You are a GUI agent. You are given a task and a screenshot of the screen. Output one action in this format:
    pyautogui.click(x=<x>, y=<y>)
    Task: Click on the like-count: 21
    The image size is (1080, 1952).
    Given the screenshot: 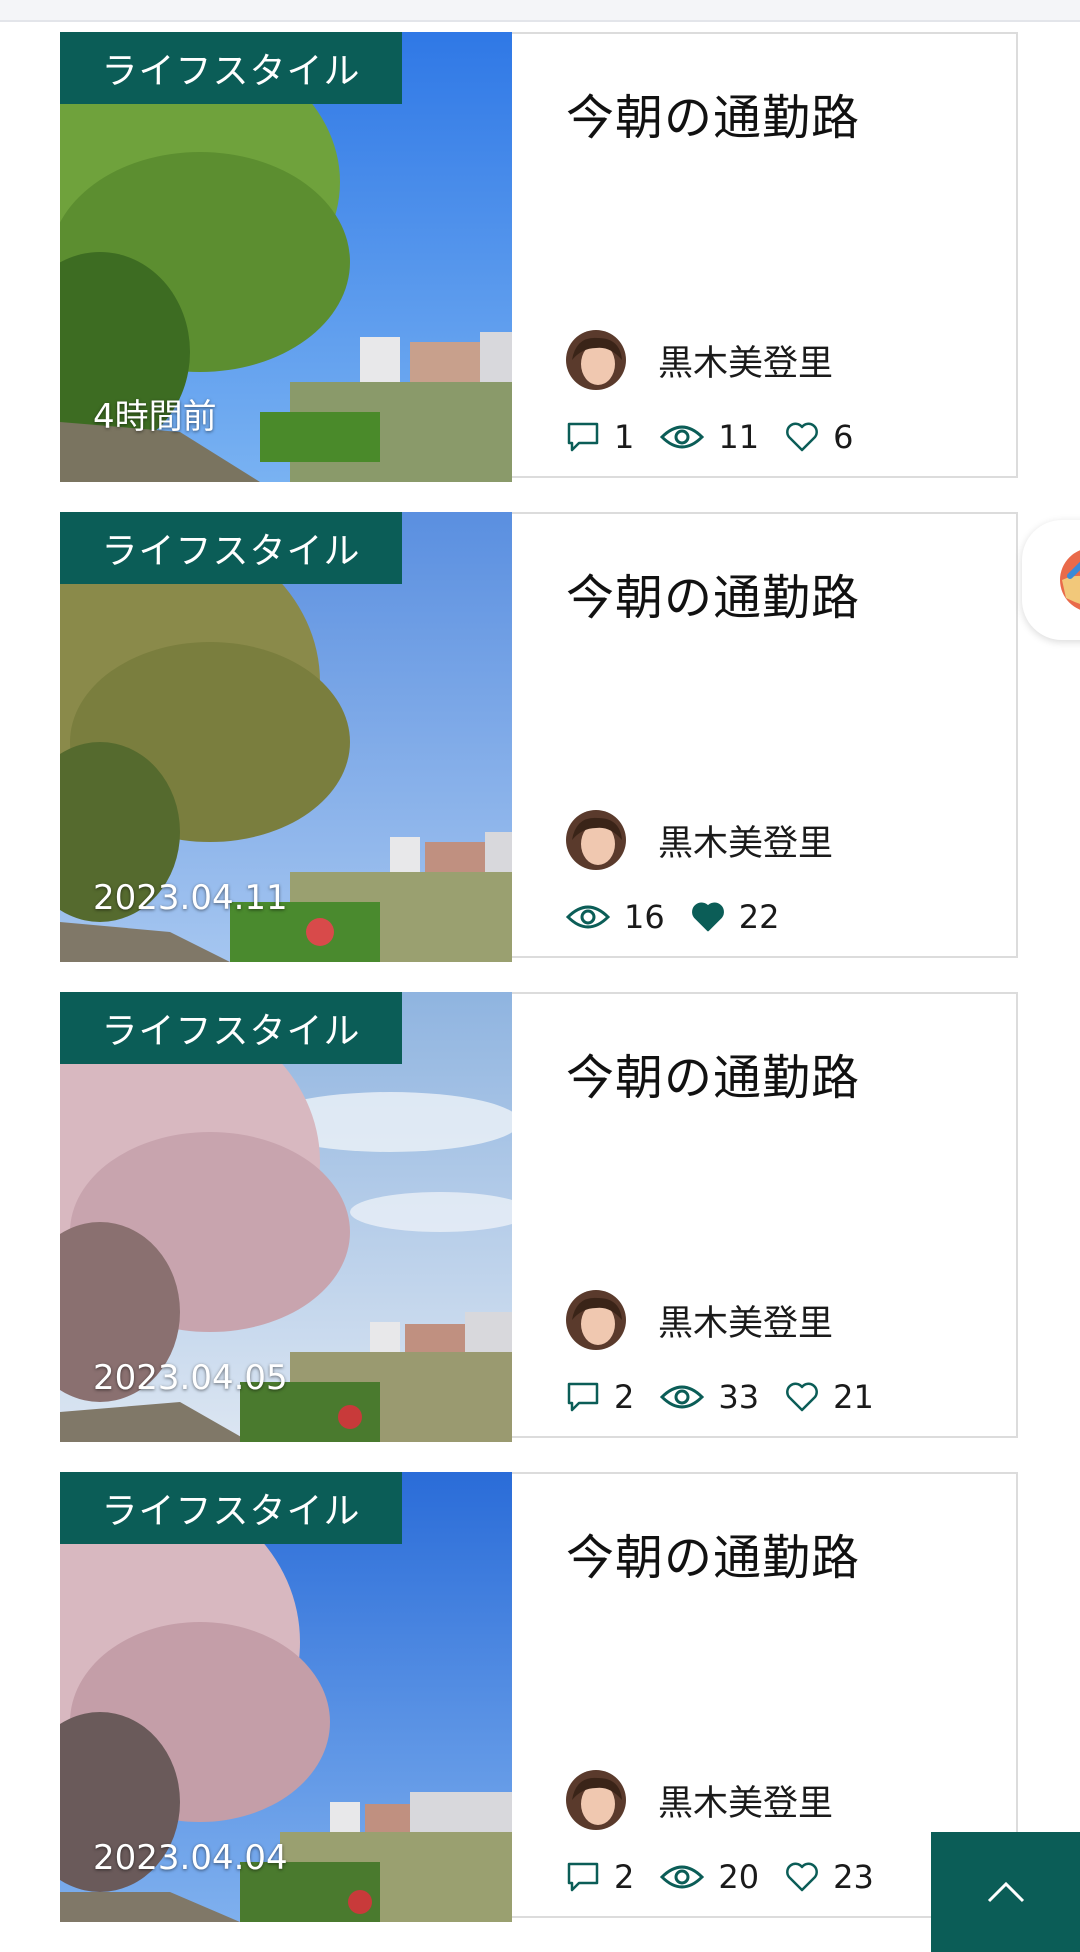 What is the action you would take?
    pyautogui.click(x=829, y=1397)
    